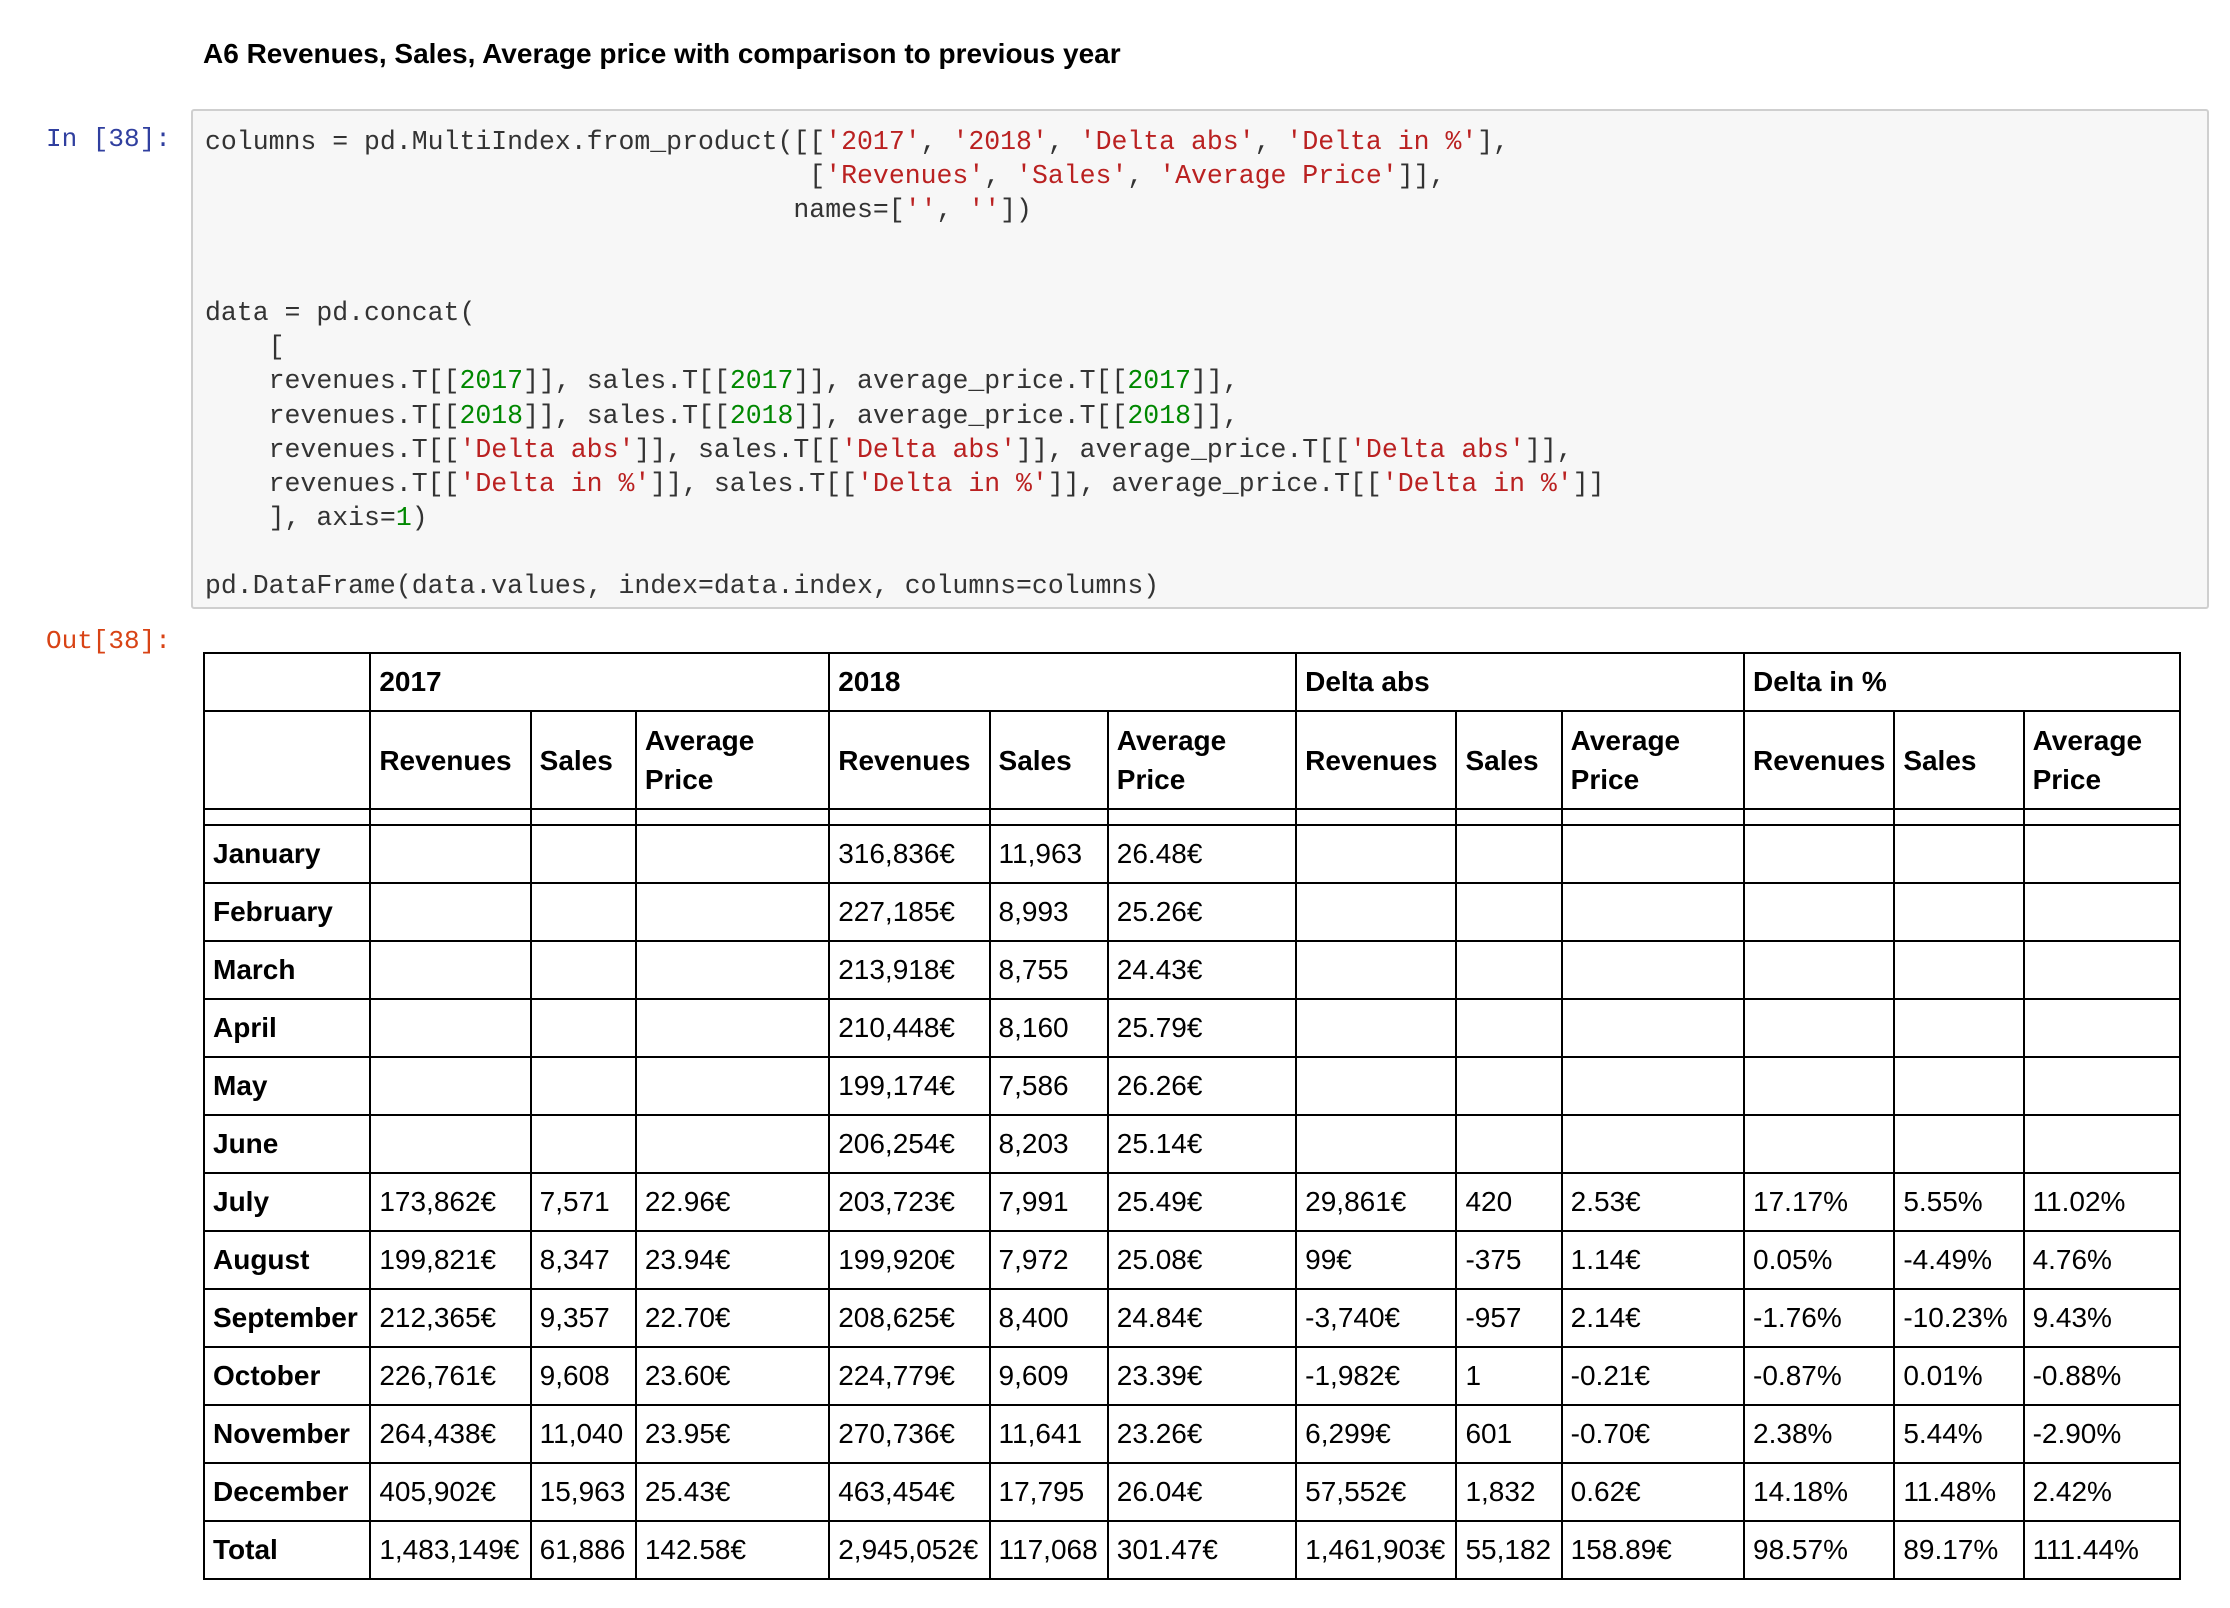  What do you see at coordinates (1819, 1376) in the screenshot?
I see `table-cell: -0.87%` at bounding box center [1819, 1376].